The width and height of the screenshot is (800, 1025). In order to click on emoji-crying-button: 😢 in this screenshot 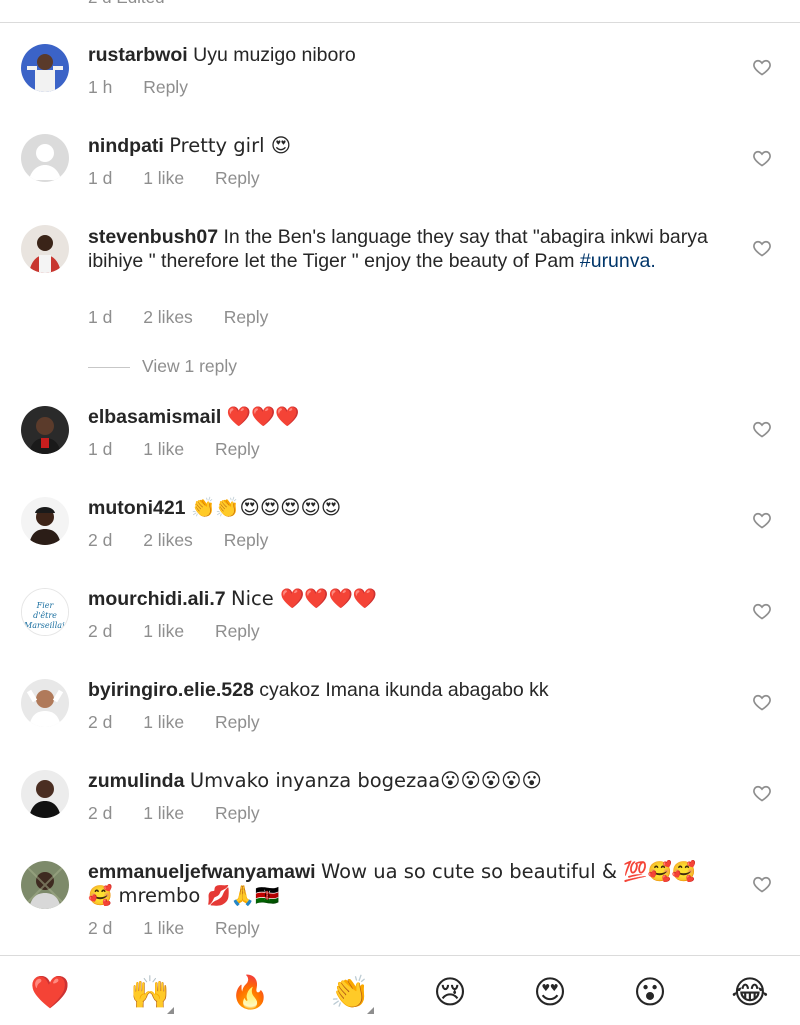, I will do `click(450, 992)`.